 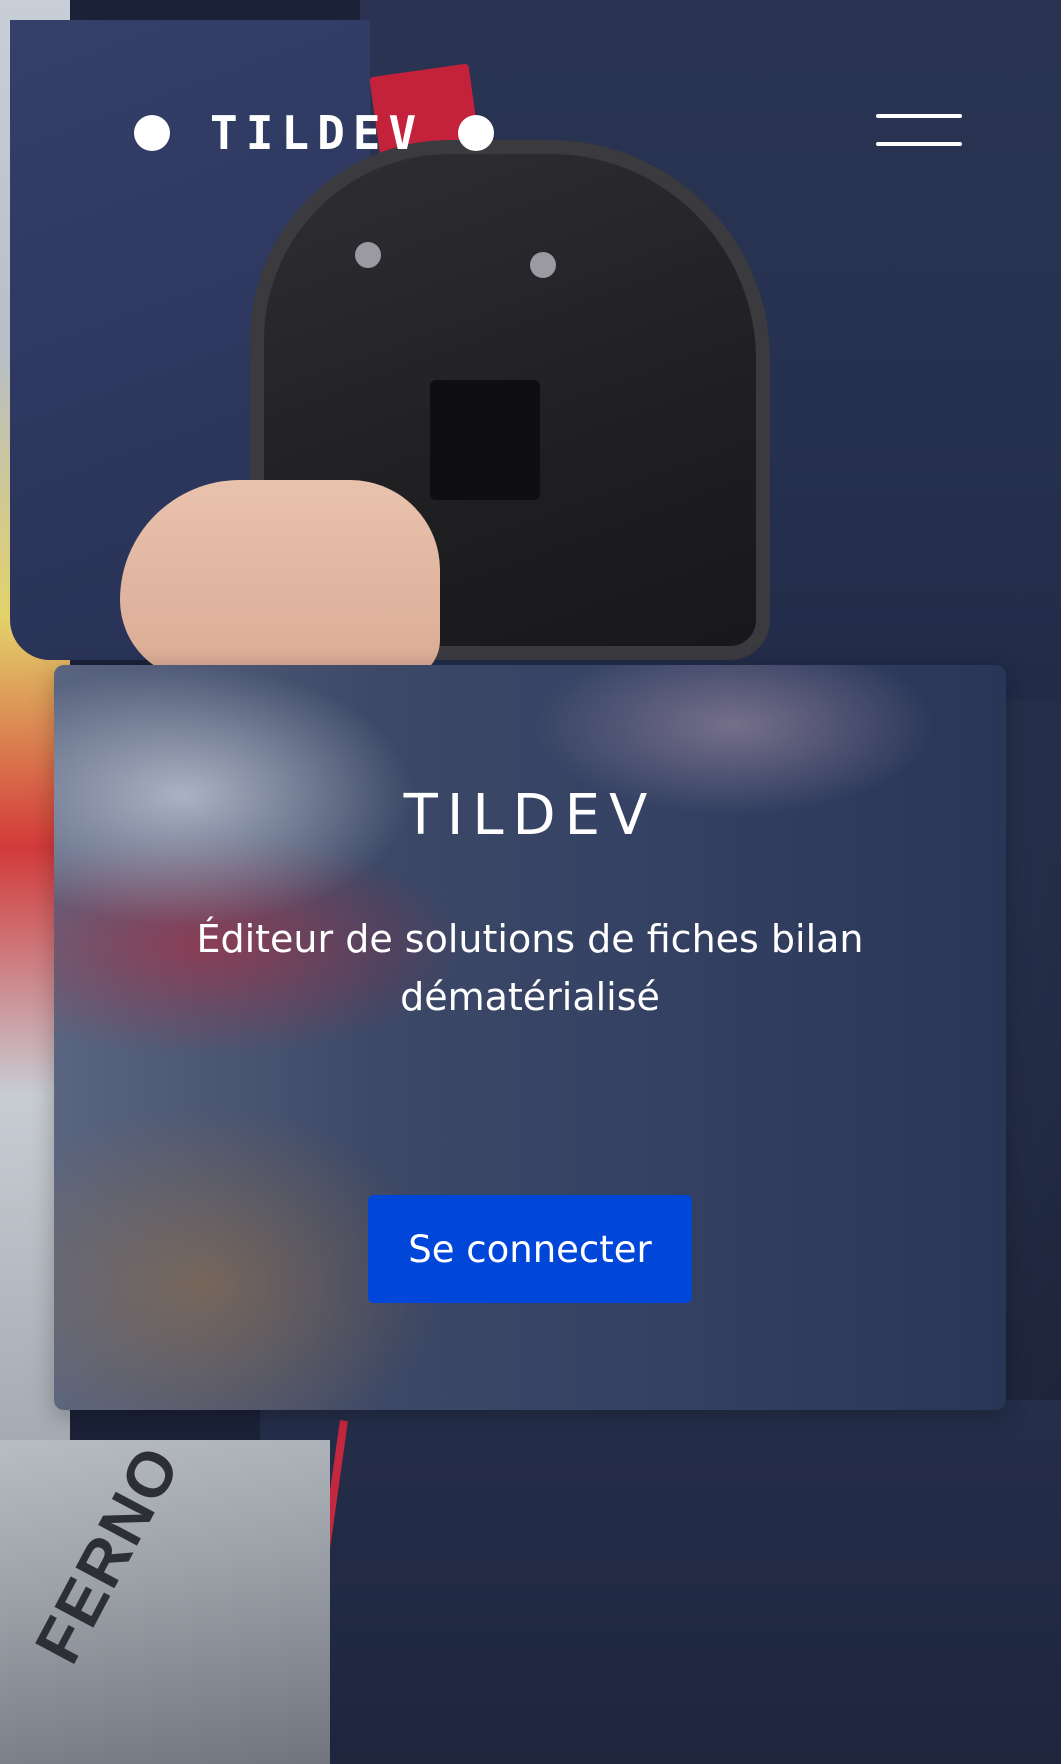 What do you see at coordinates (530, 1249) in the screenshot?
I see `login-button: Se connecter` at bounding box center [530, 1249].